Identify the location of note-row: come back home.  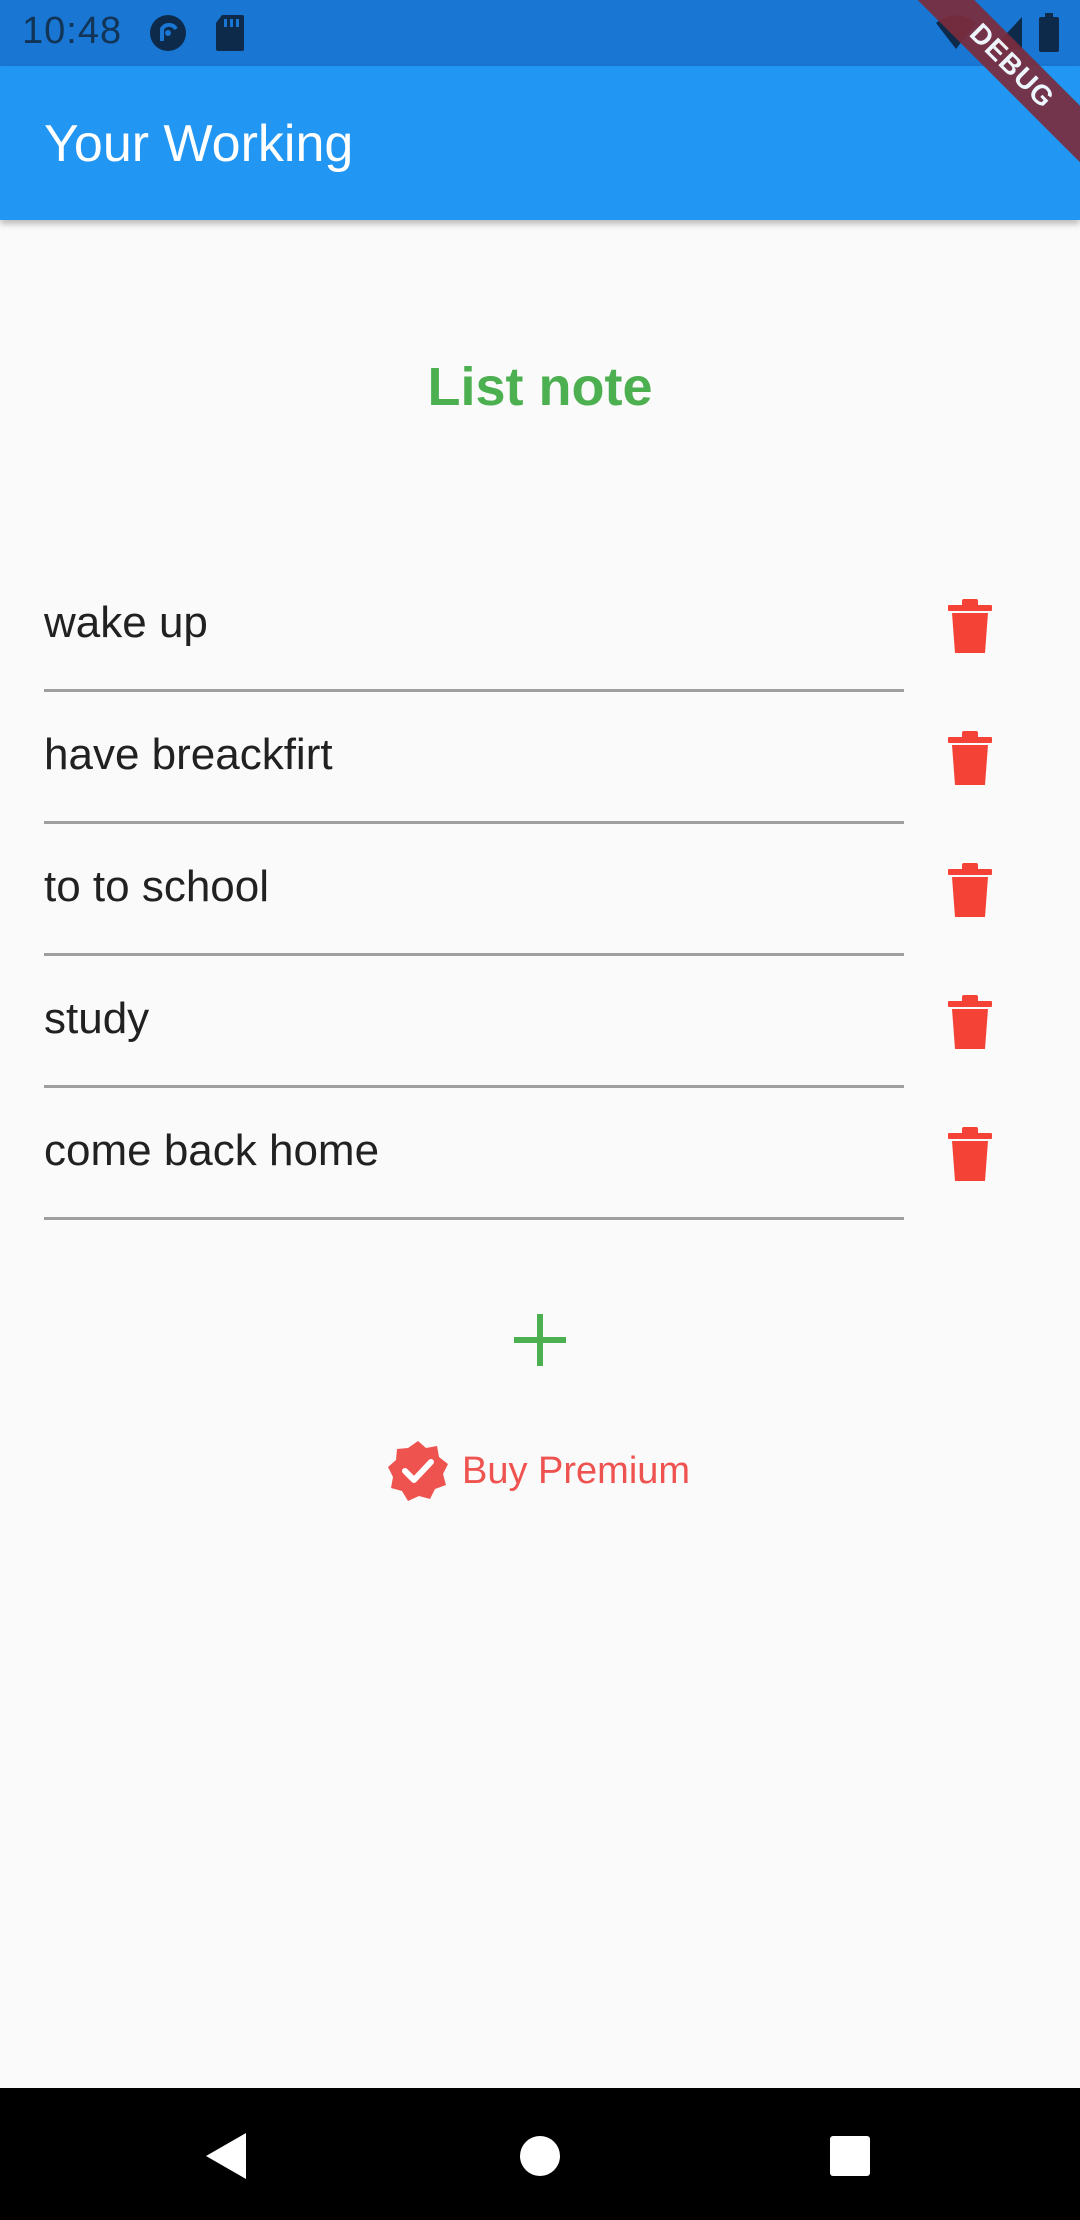
(540, 1154).